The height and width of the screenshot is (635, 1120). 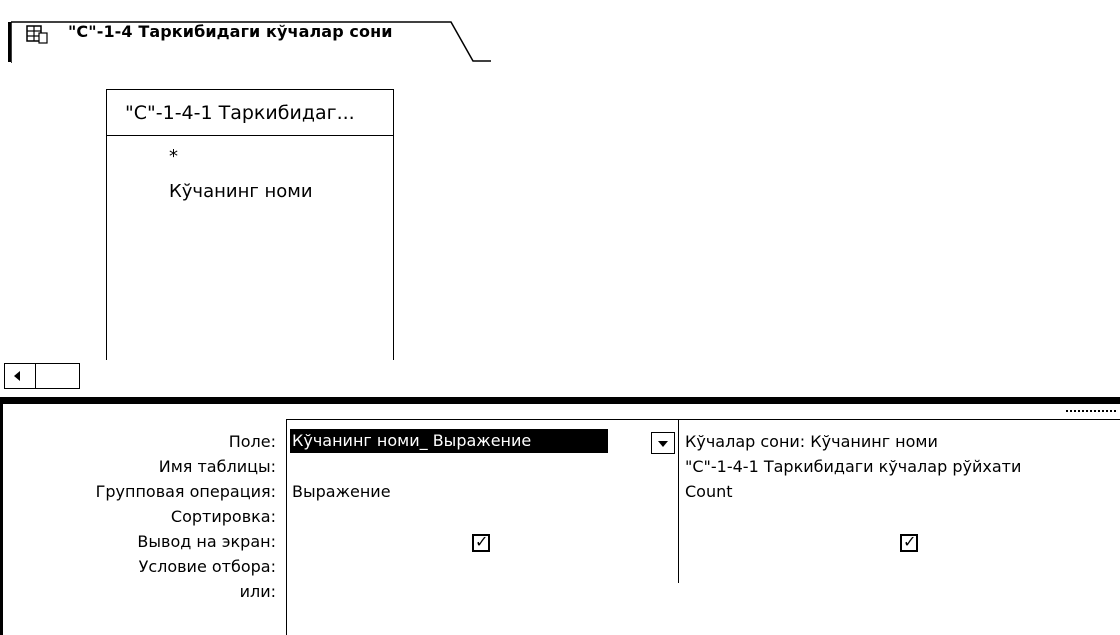 What do you see at coordinates (286, 527) in the screenshot?
I see `grid-label-divider` at bounding box center [286, 527].